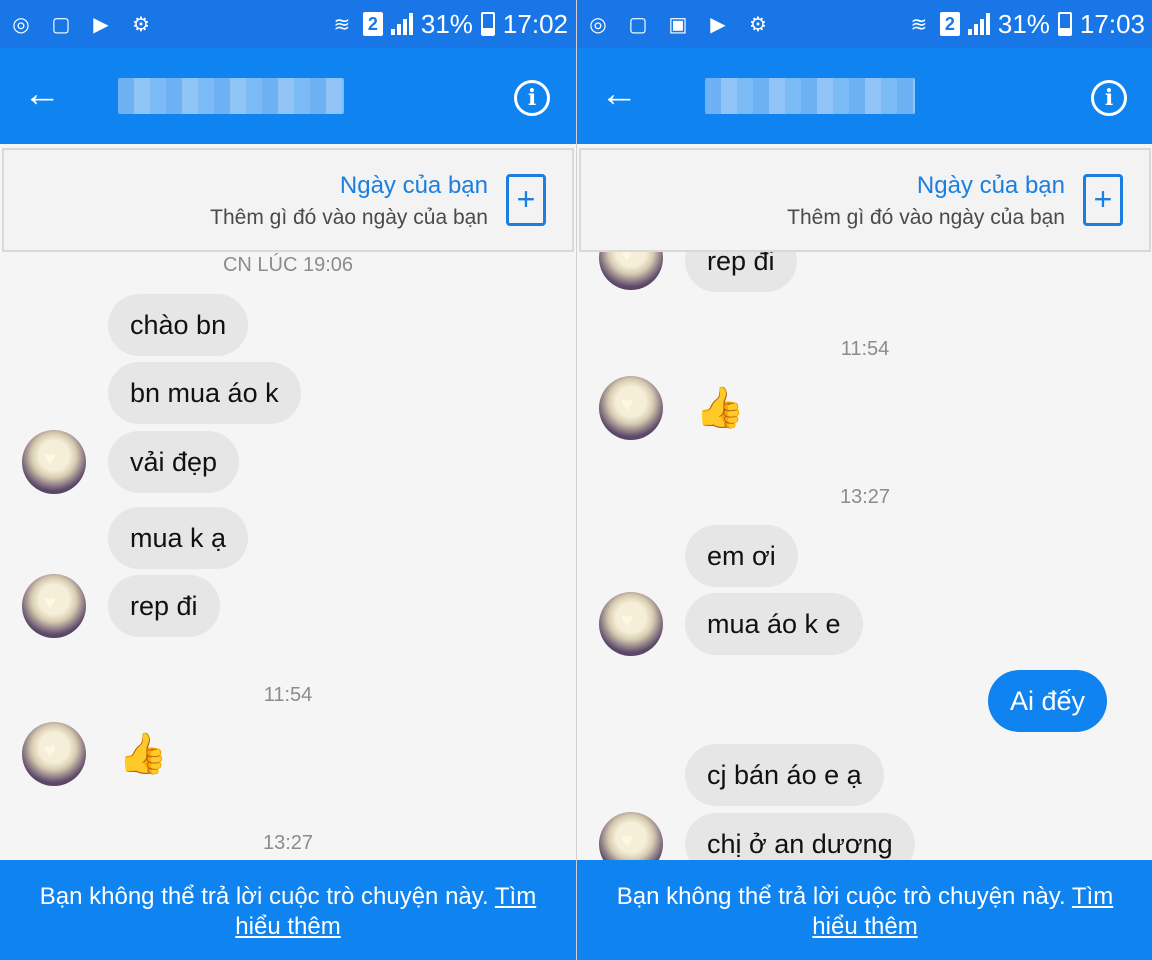 The height and width of the screenshot is (960, 1152). Describe the element at coordinates (1047, 701) in the screenshot. I see `my-message-bubble: Ai đếy` at that location.